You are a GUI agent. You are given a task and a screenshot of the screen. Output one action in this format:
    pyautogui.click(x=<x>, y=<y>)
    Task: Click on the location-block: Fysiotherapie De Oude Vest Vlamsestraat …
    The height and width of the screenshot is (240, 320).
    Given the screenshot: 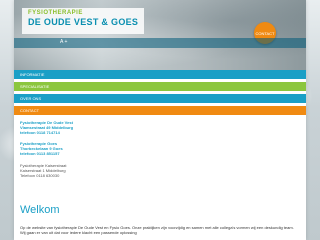 What is the action you would take?
    pyautogui.click(x=100, y=127)
    